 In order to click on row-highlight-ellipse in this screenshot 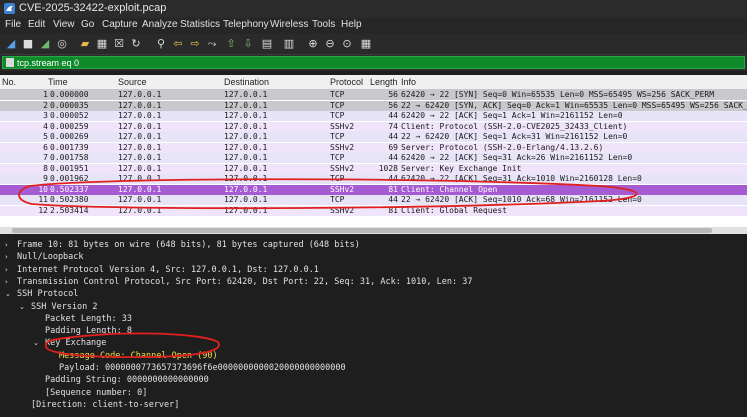, I will do `click(328, 194)`.